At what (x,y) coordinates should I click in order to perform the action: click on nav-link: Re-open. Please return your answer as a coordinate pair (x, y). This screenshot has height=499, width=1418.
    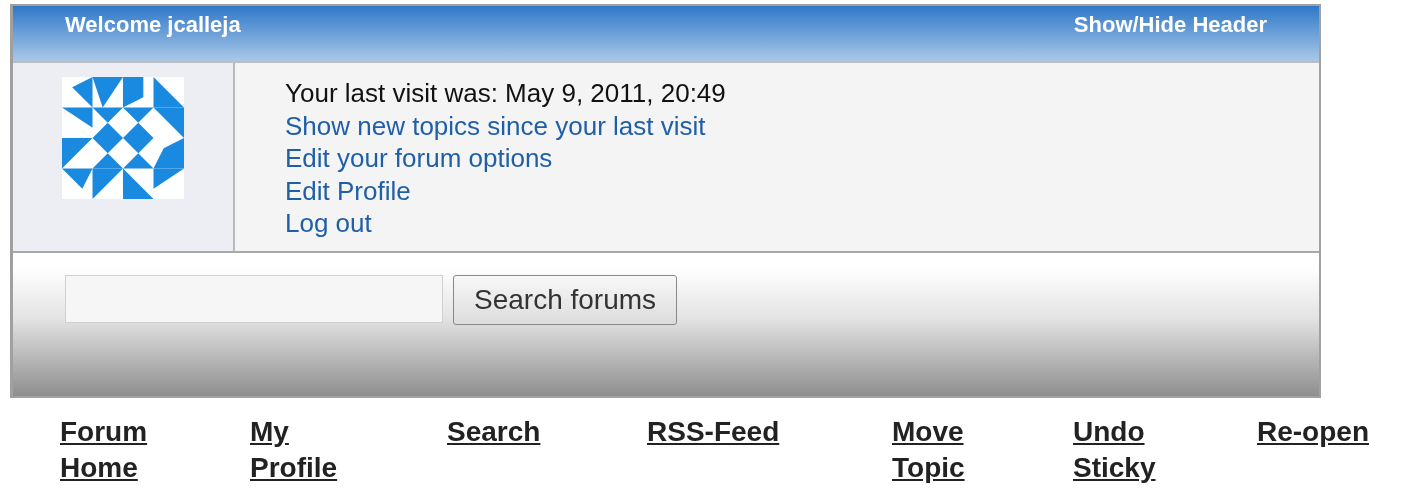
    Looking at the image, I should click on (1337, 450).